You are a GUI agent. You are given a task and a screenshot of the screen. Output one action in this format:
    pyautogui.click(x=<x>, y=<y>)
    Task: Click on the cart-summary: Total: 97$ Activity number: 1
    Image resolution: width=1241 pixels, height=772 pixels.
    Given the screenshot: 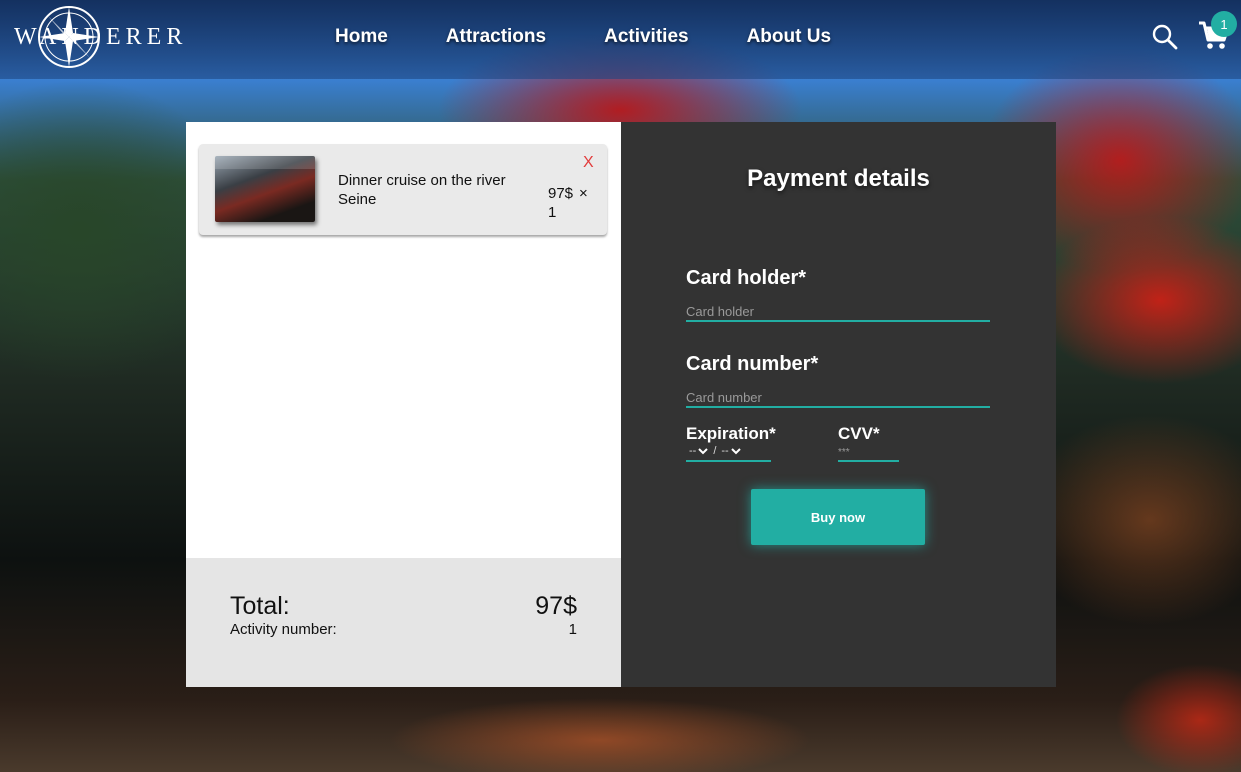 What is the action you would take?
    pyautogui.click(x=403, y=622)
    